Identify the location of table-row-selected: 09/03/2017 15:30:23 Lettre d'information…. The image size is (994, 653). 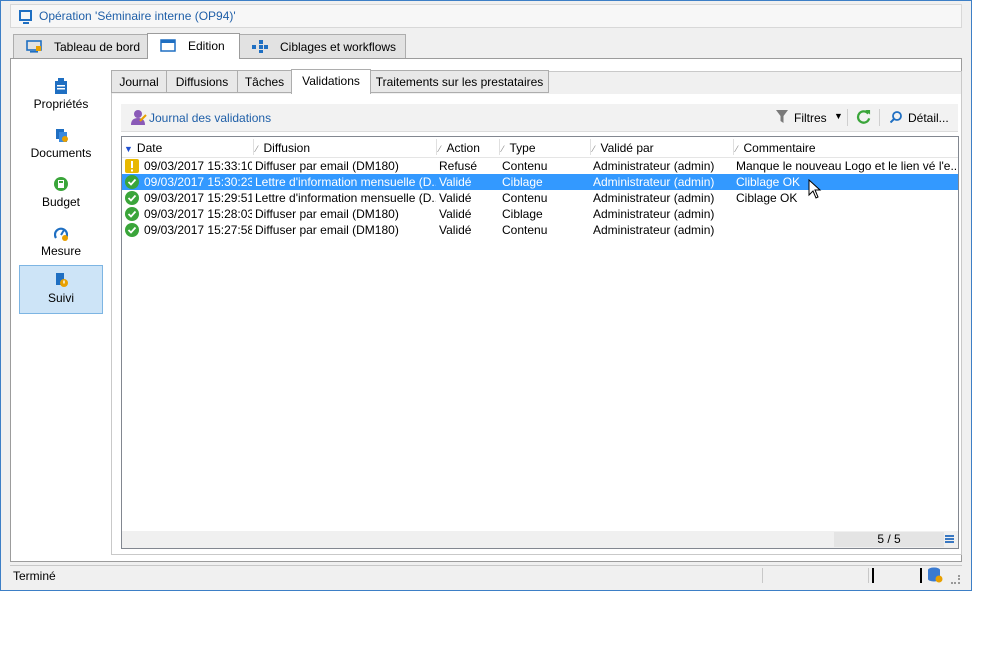
(540, 182).